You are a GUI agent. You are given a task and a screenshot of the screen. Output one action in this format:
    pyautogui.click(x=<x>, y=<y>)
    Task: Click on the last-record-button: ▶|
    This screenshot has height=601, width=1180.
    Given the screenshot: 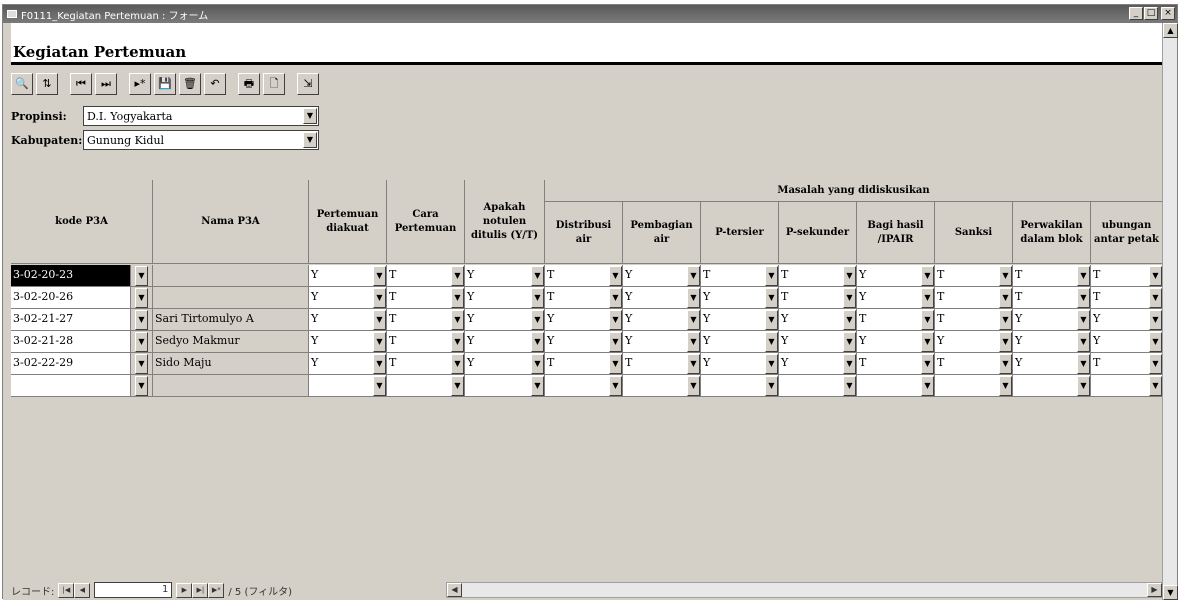 What is the action you would take?
    pyautogui.click(x=200, y=590)
    